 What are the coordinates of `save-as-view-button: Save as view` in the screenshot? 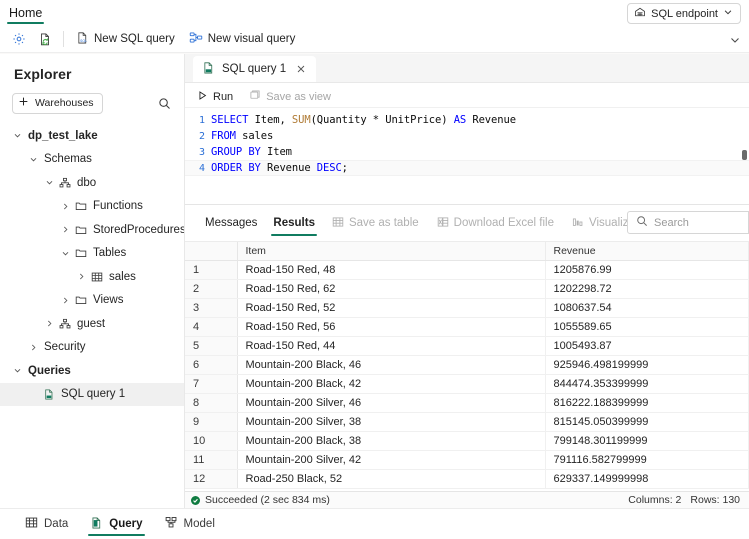 It's located at (290, 97).